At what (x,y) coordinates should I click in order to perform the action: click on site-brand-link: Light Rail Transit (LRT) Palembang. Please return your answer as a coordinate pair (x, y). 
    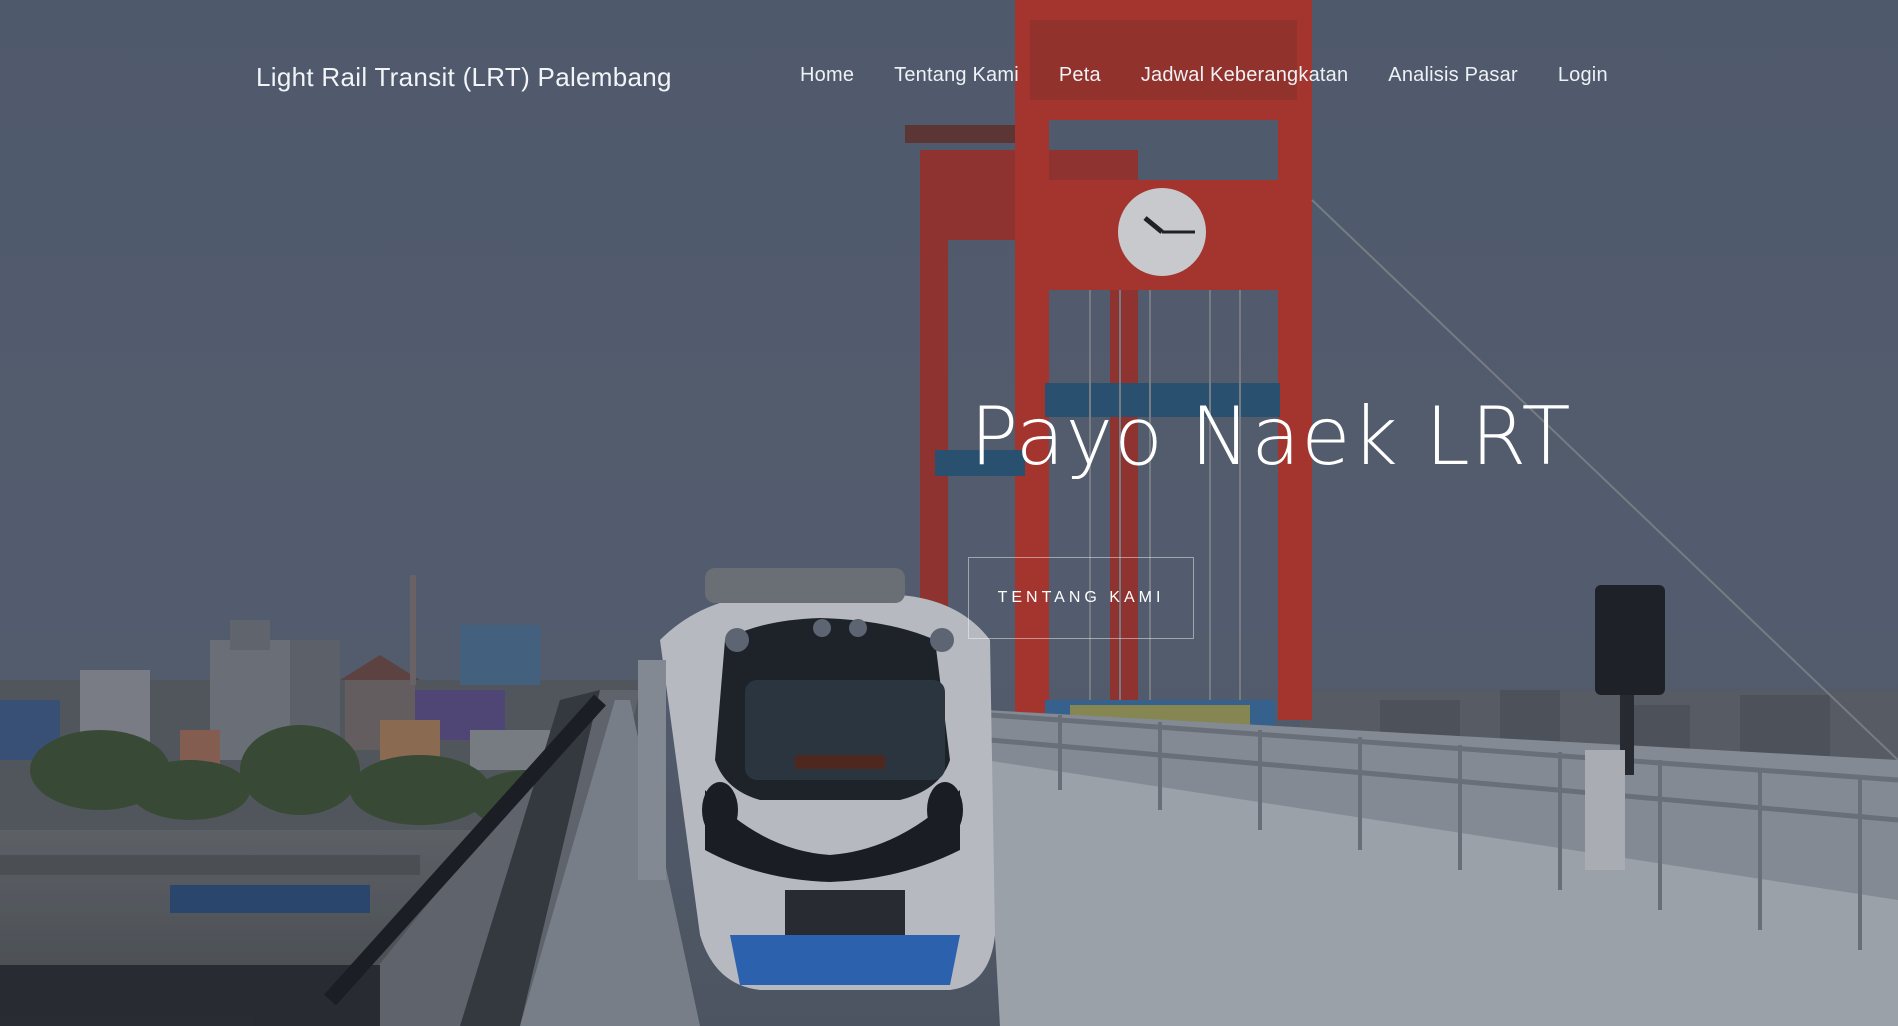
    Looking at the image, I should click on (464, 77).